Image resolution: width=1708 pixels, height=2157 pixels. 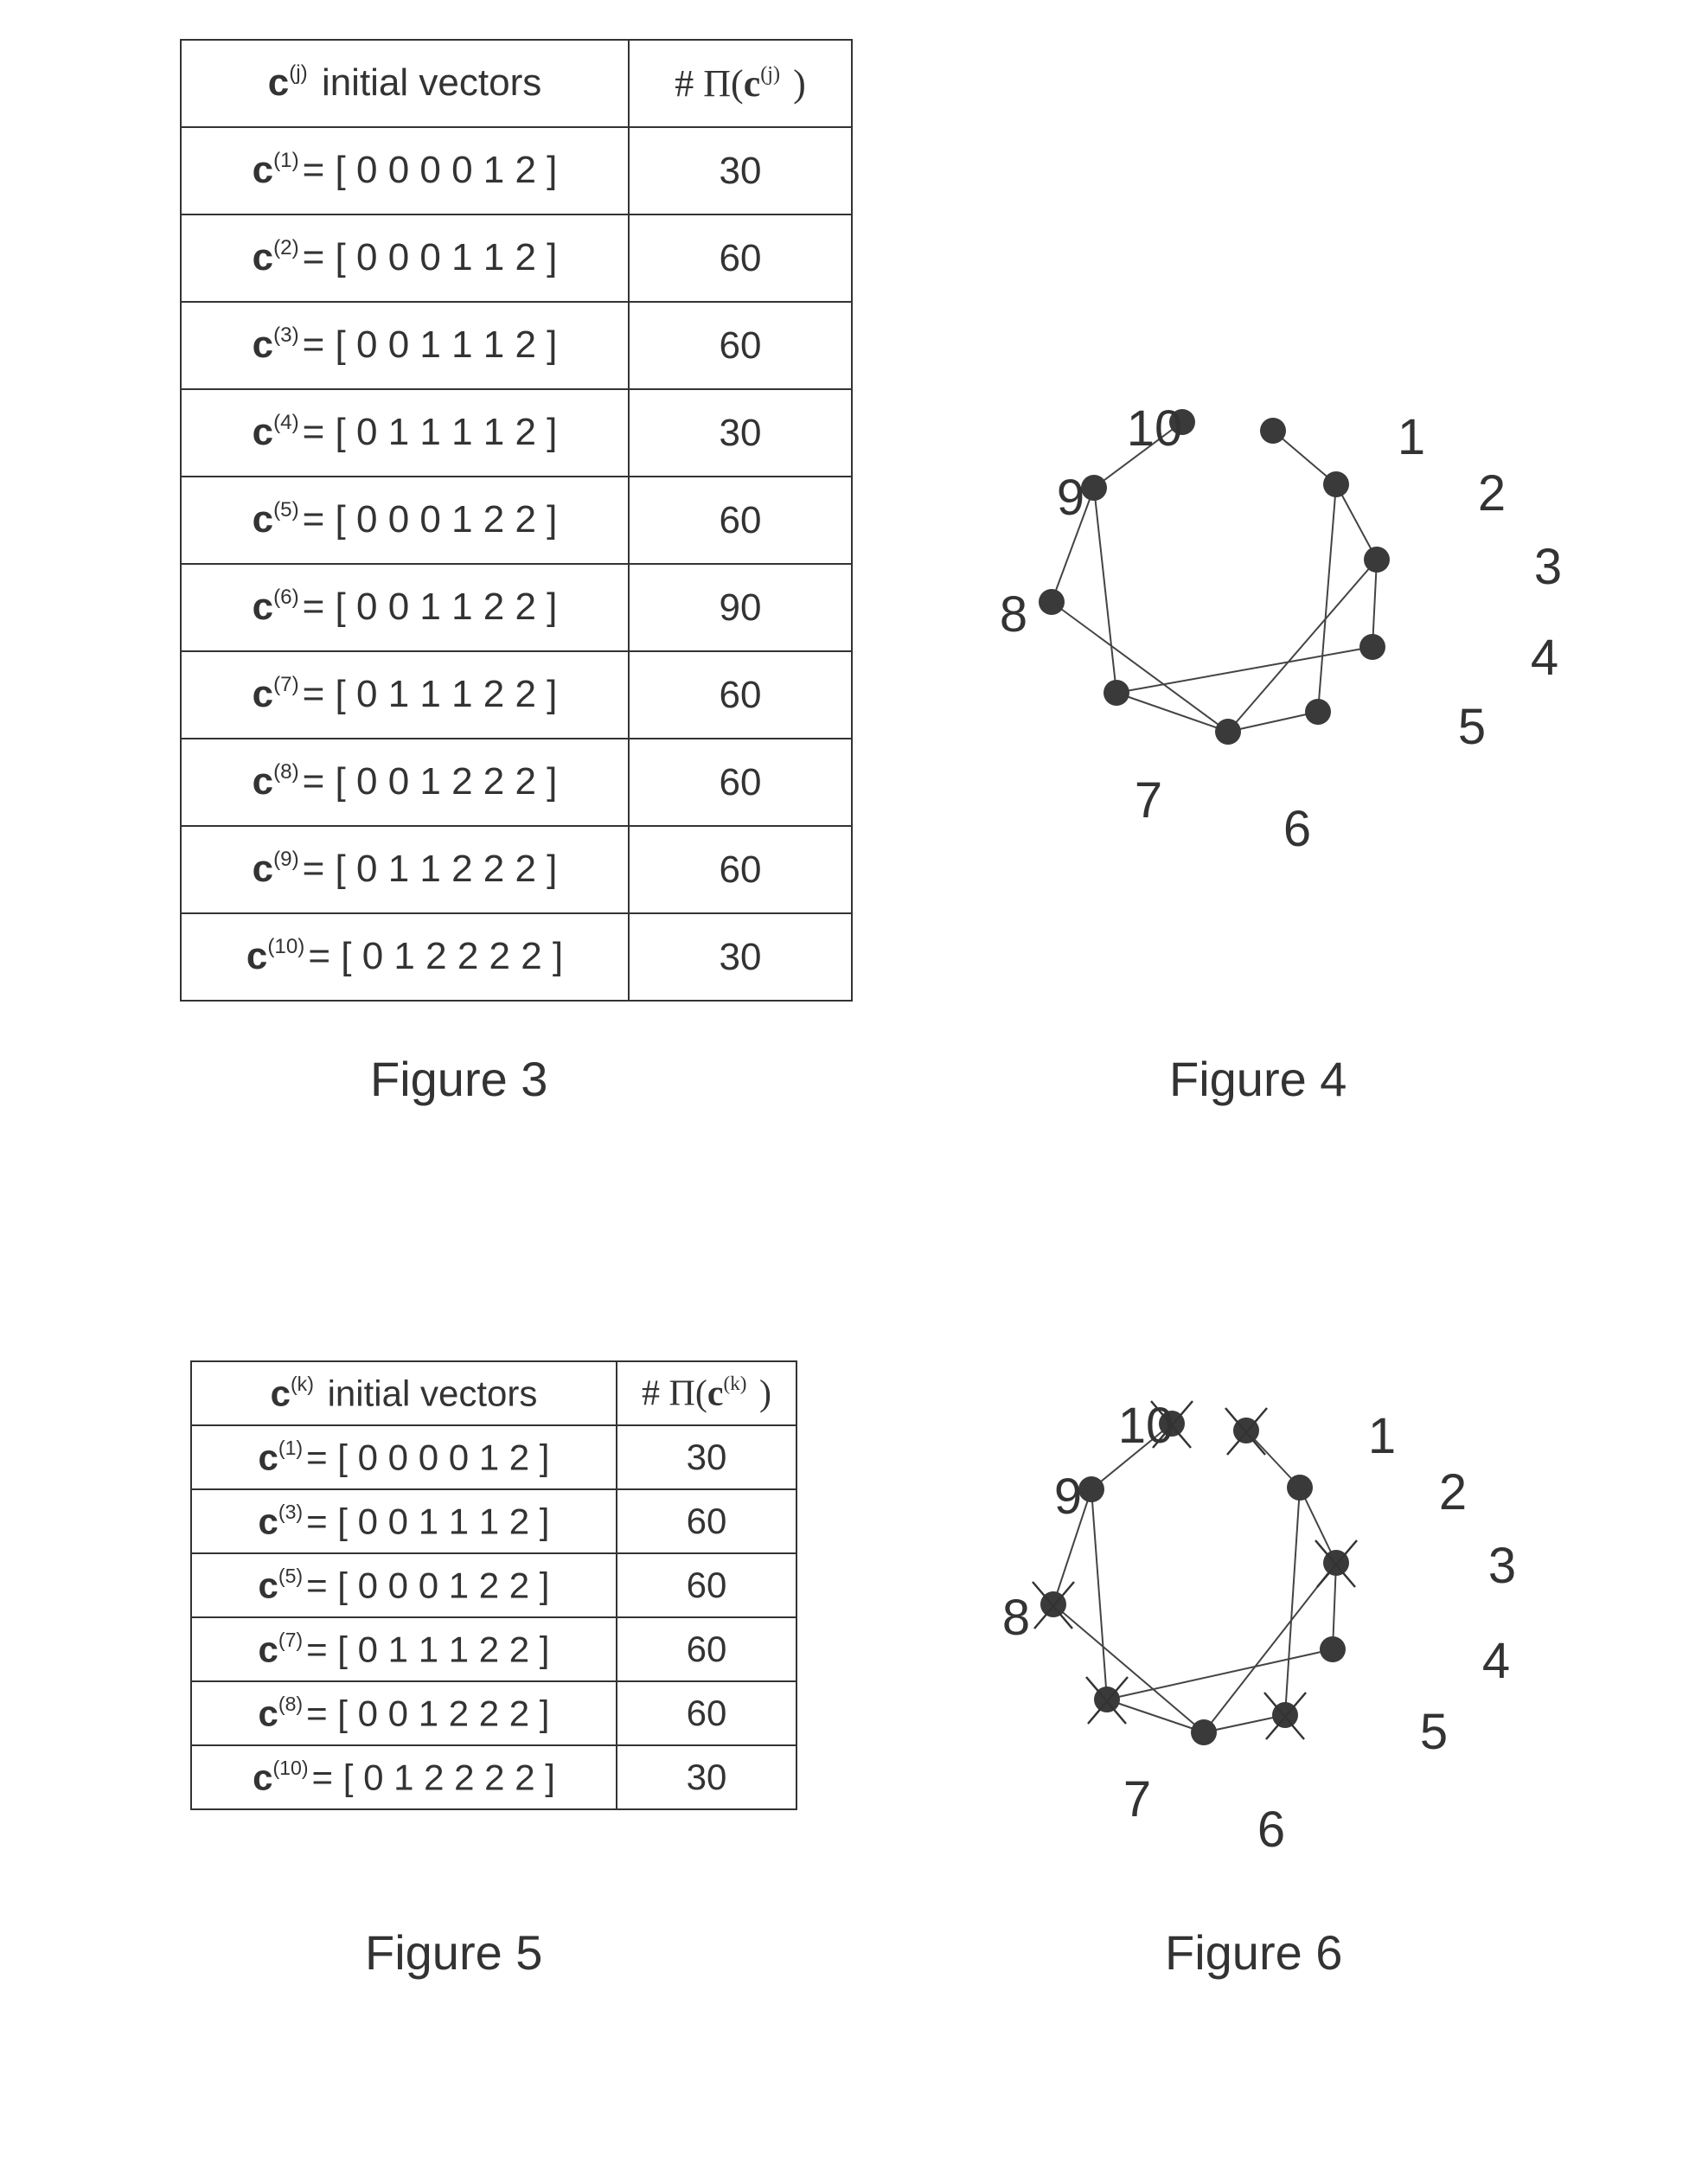 I want to click on figure4-graph: 123 45 6 7 8 9 10, so click(x=1281, y=628).